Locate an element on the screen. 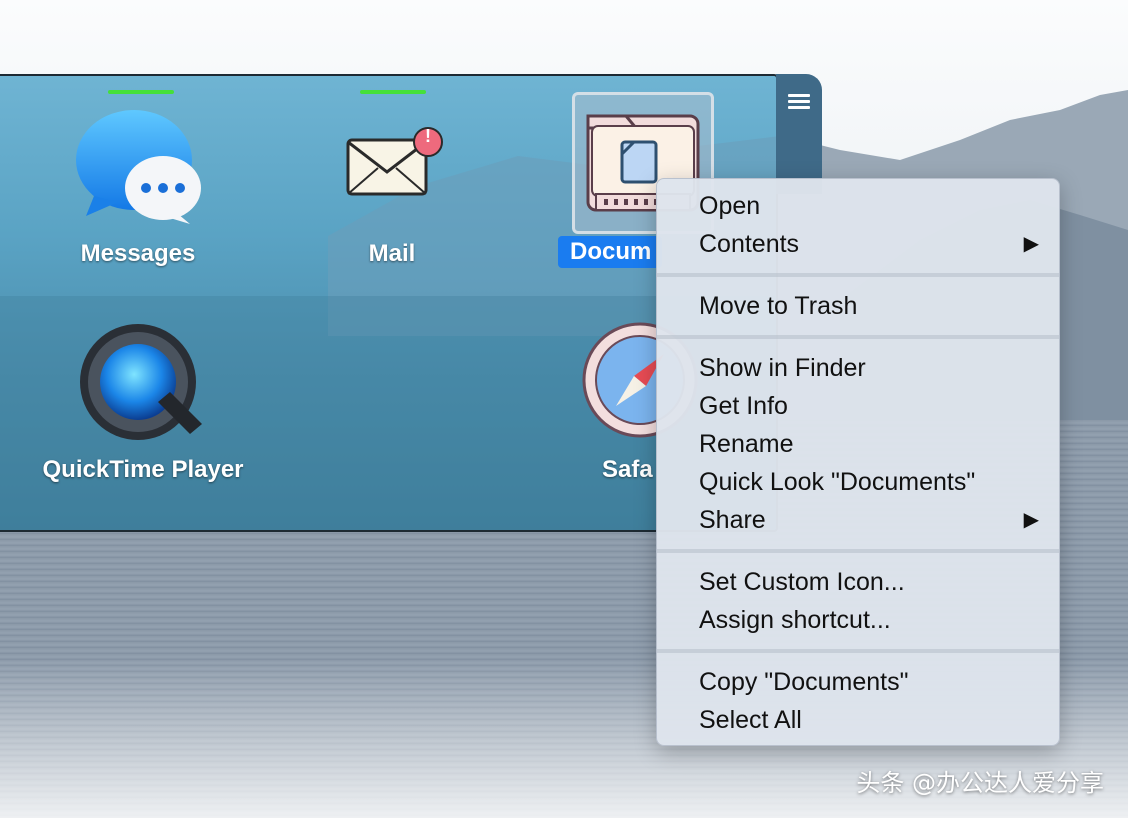 This screenshot has width=1128, height=818. mail-icon is located at coordinates (394, 161).